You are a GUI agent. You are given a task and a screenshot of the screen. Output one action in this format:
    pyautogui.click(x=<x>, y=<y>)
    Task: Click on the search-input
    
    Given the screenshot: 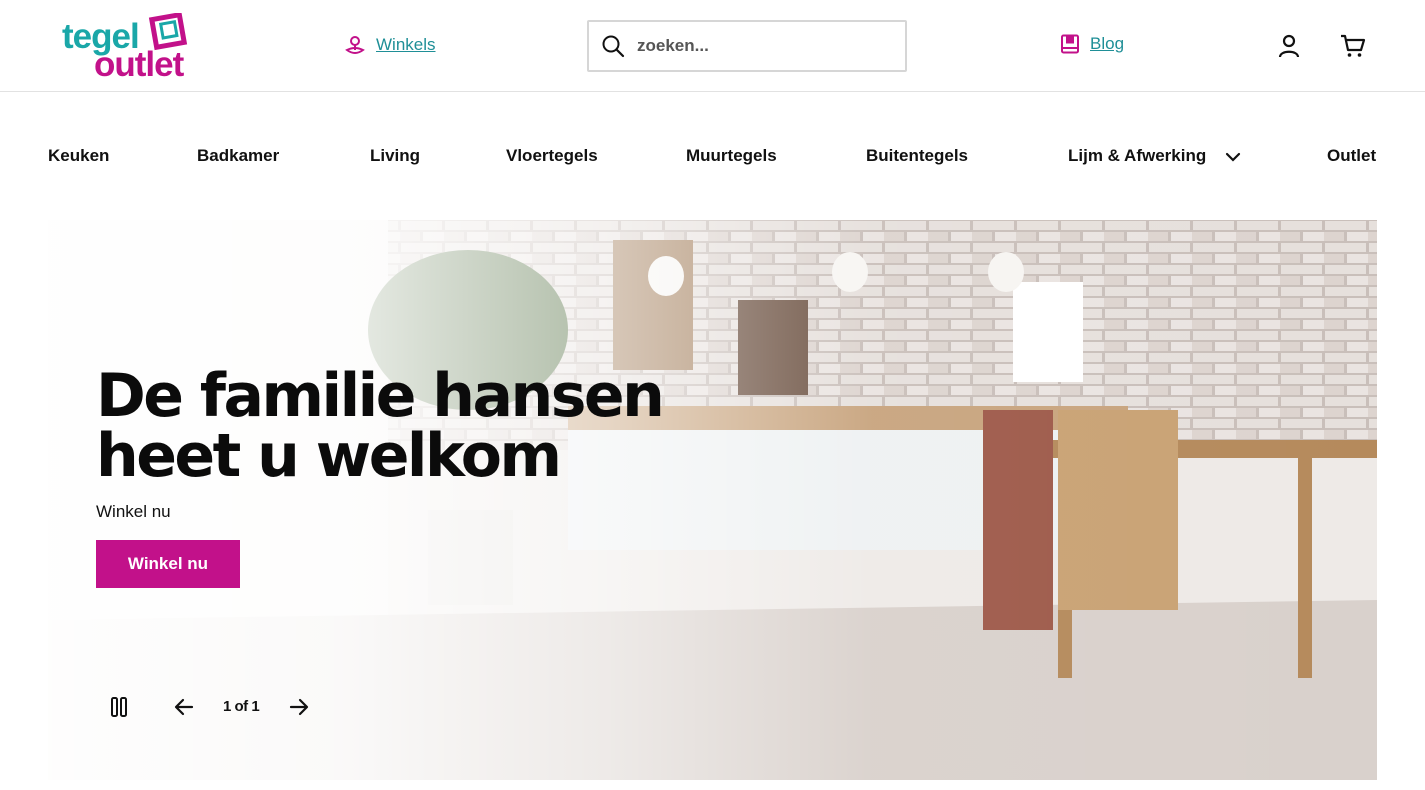 What is the action you would take?
    pyautogui.click(x=762, y=46)
    